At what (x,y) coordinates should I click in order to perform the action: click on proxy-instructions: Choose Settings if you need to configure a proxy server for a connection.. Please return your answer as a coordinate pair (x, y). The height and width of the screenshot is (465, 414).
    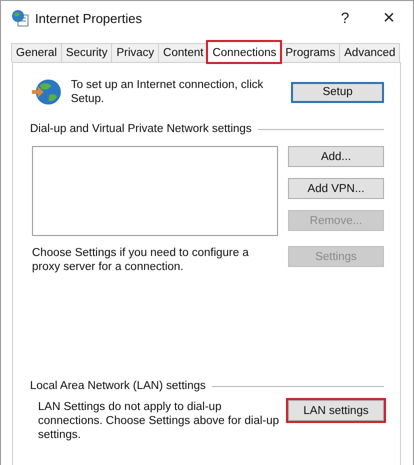
    Looking at the image, I should click on (141, 260).